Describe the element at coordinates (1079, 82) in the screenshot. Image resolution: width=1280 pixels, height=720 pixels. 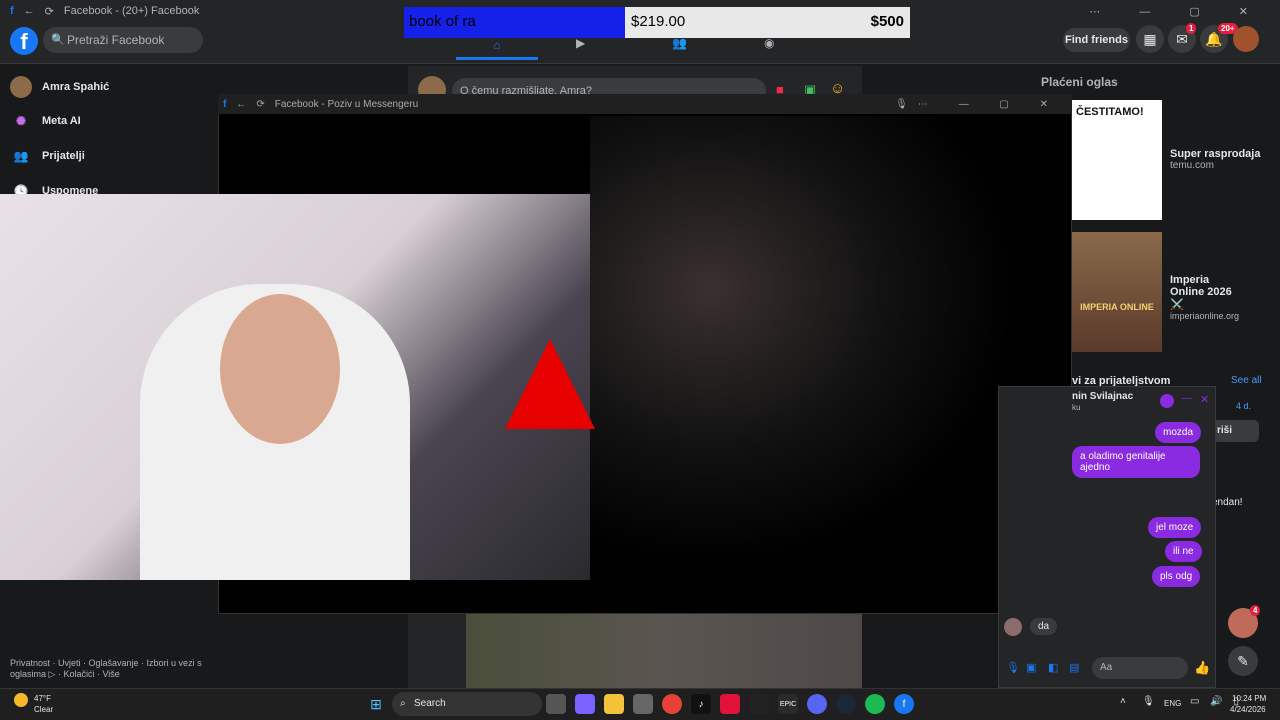
I see `sponsored-heading: Plaćeni oglas` at that location.